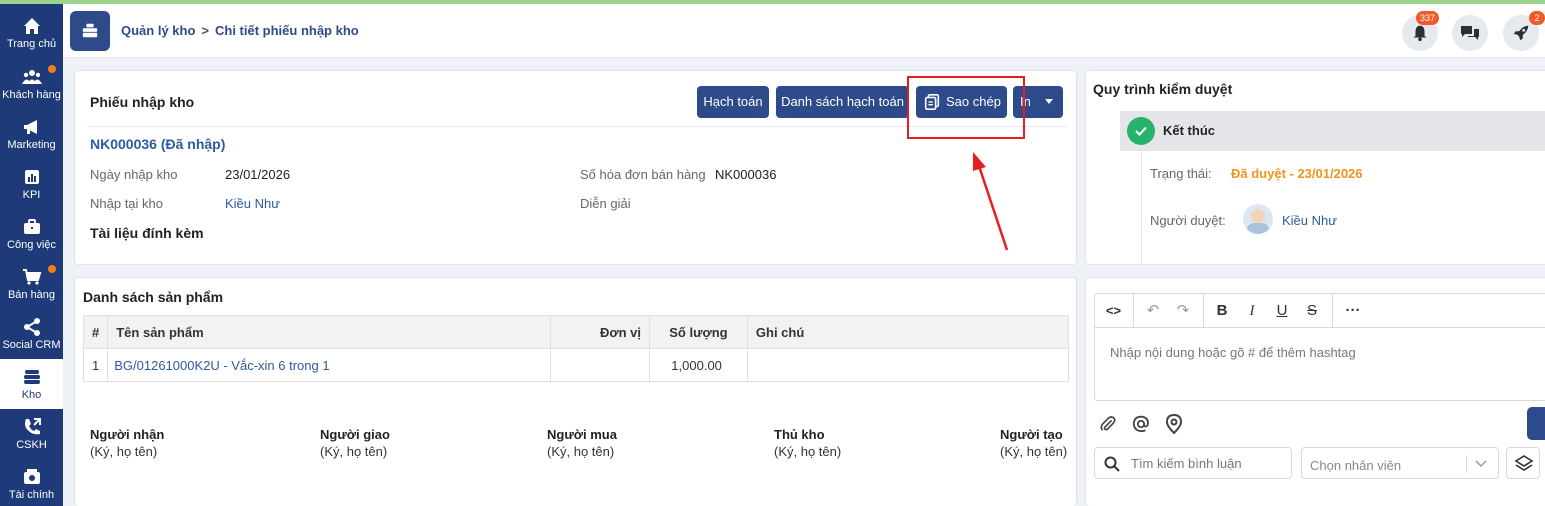 The height and width of the screenshot is (506, 1545). I want to click on comment-search-field: Tìm kiếm bình luận, so click(1193, 463).